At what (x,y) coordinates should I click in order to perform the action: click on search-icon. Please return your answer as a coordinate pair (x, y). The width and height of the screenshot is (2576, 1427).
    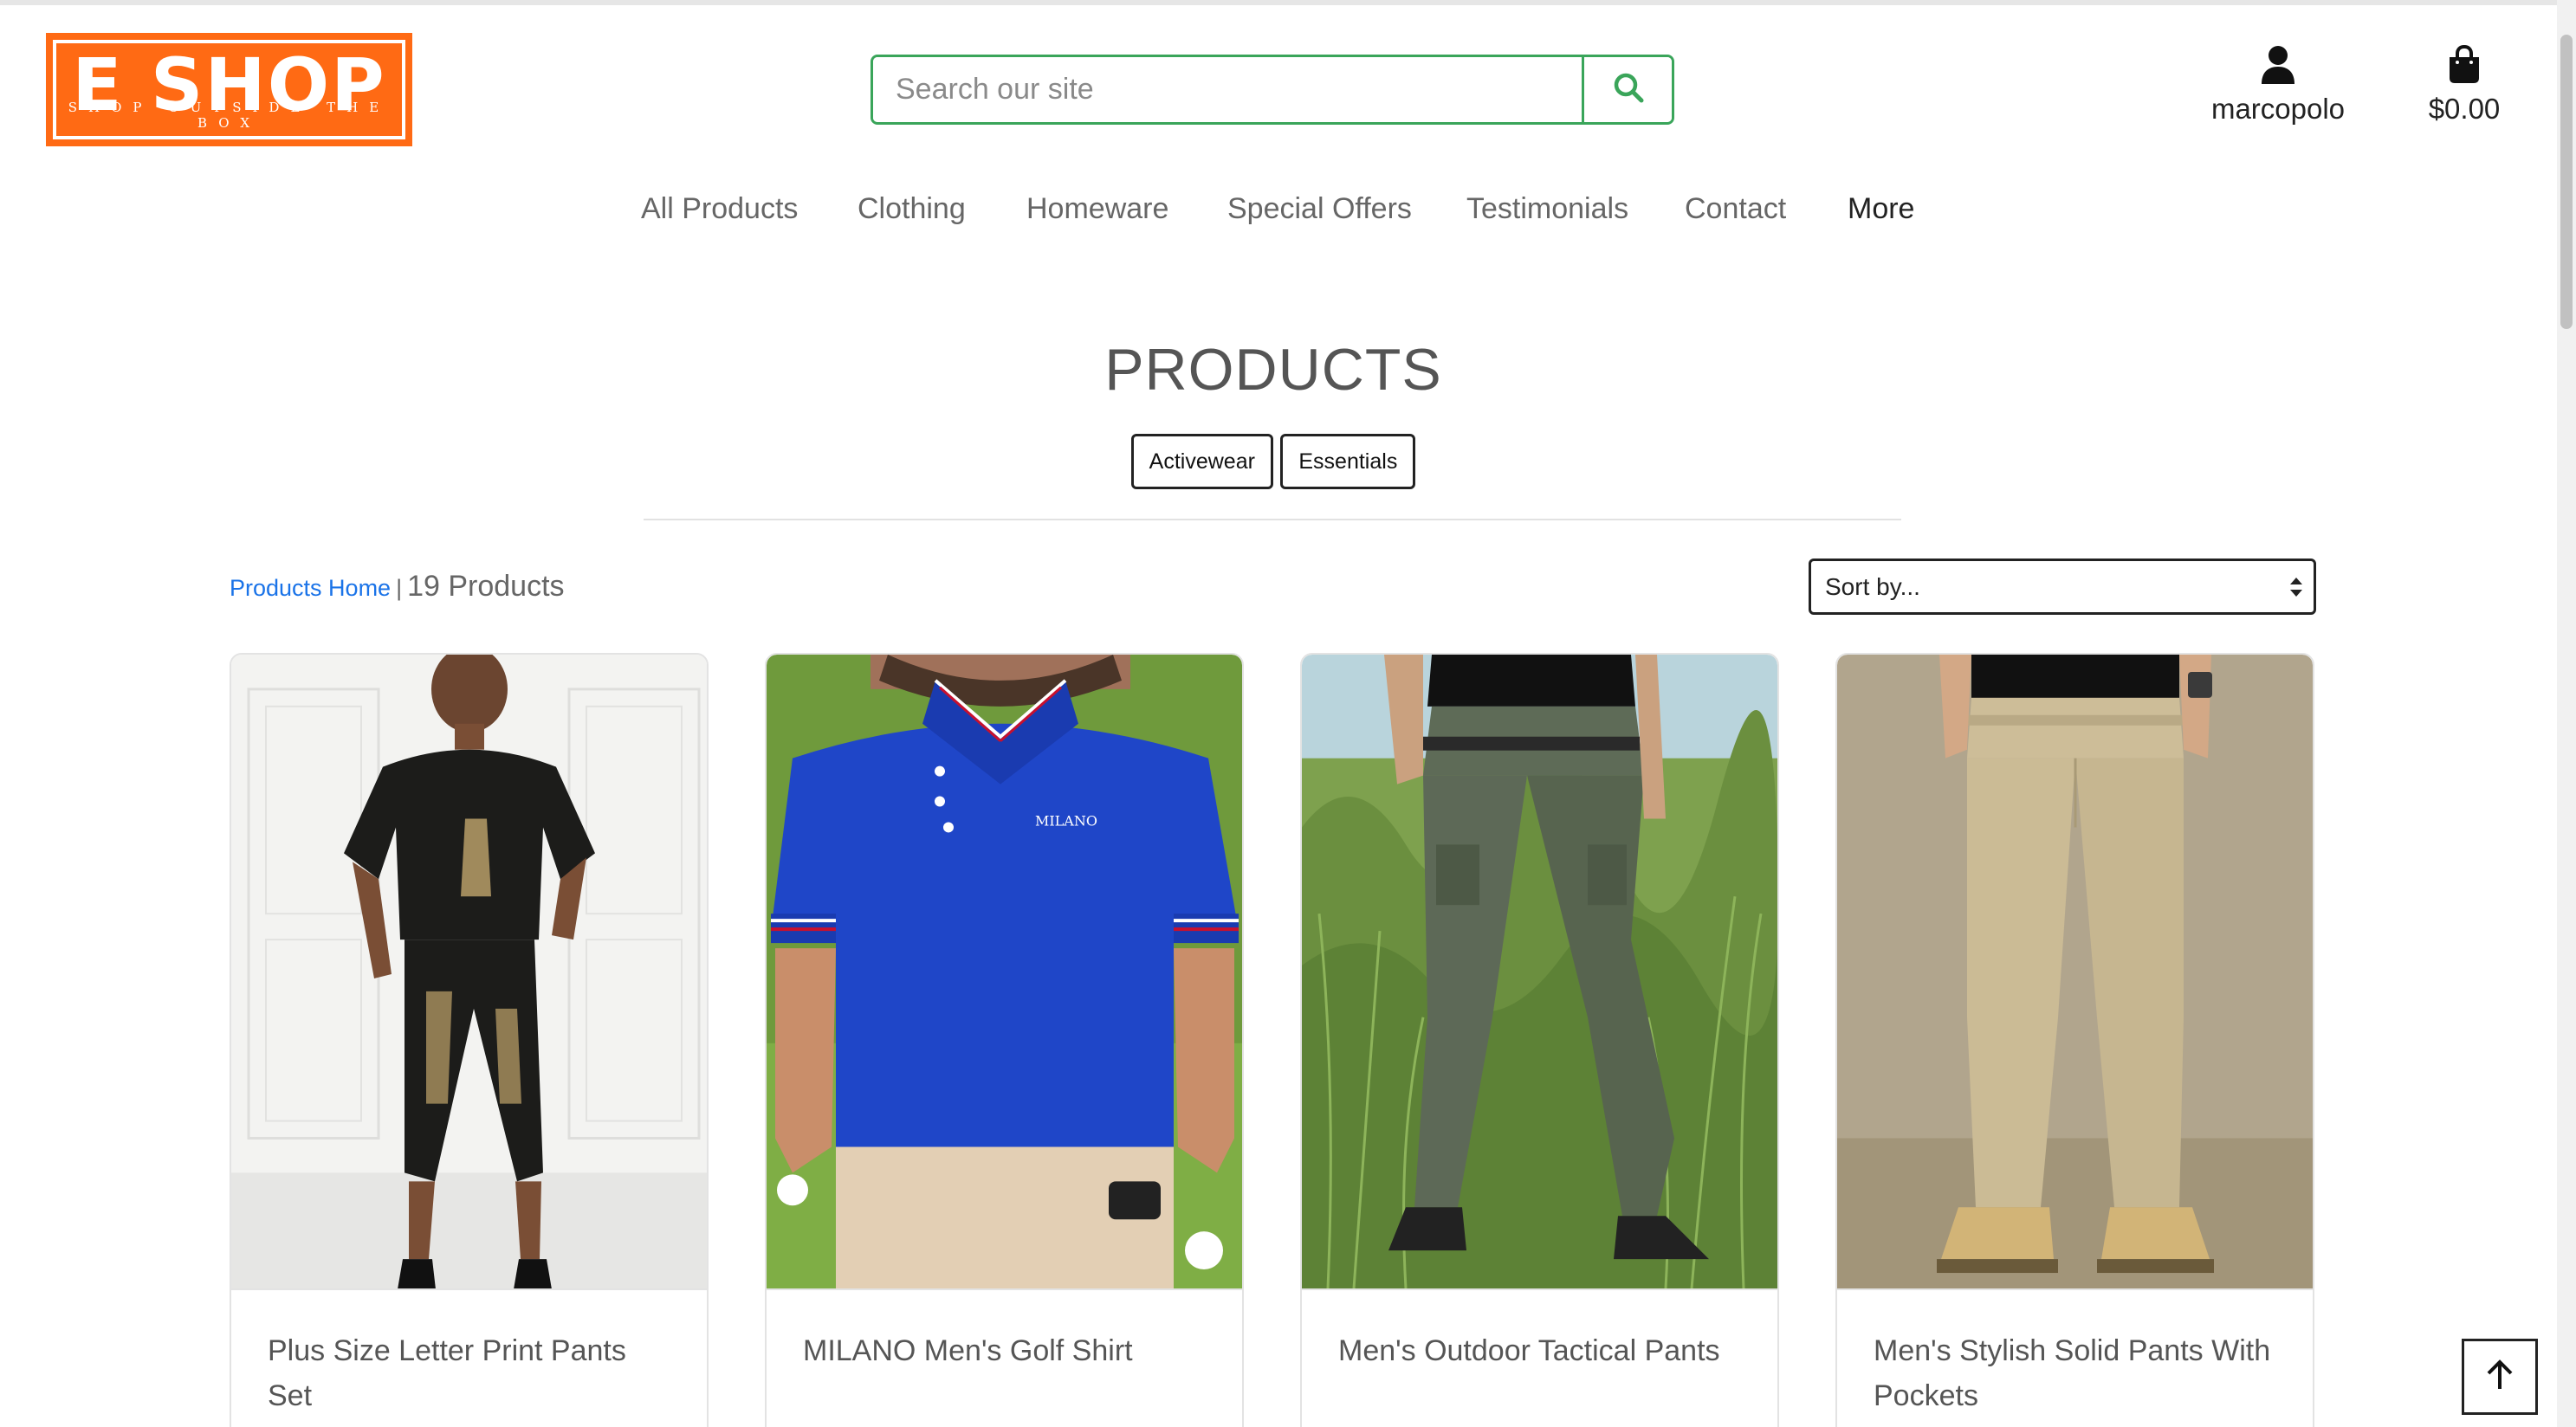
    Looking at the image, I should click on (1628, 89).